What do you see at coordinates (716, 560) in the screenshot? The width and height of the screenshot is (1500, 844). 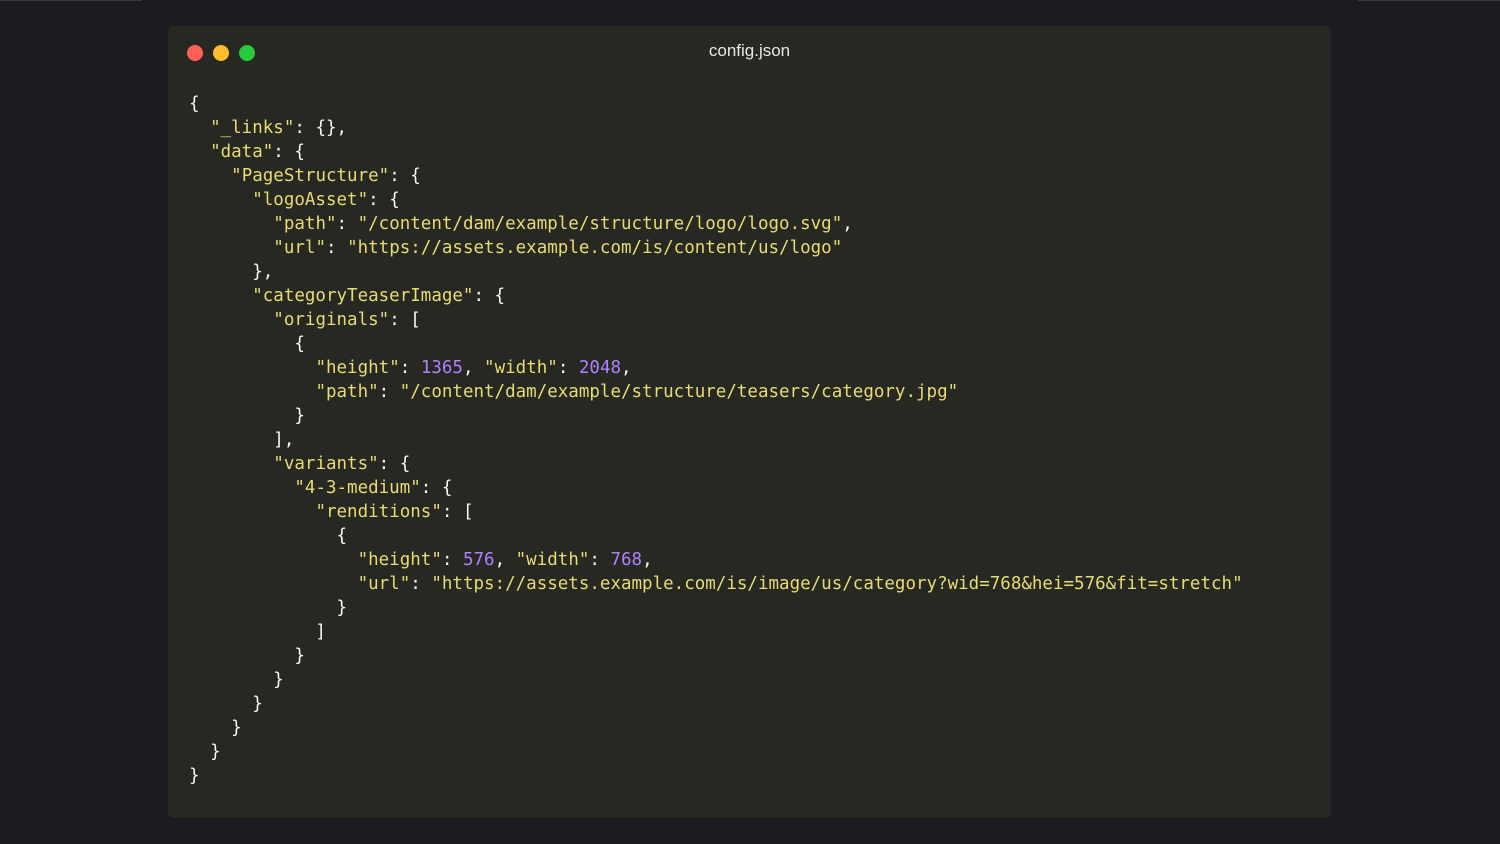 I see `code-line: "height": 576, "width": 768,` at bounding box center [716, 560].